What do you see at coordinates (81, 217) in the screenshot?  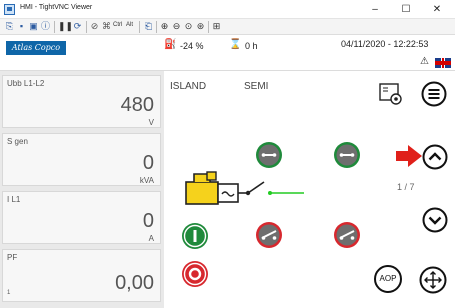 I see `current-panel: I L1 0 A` at bounding box center [81, 217].